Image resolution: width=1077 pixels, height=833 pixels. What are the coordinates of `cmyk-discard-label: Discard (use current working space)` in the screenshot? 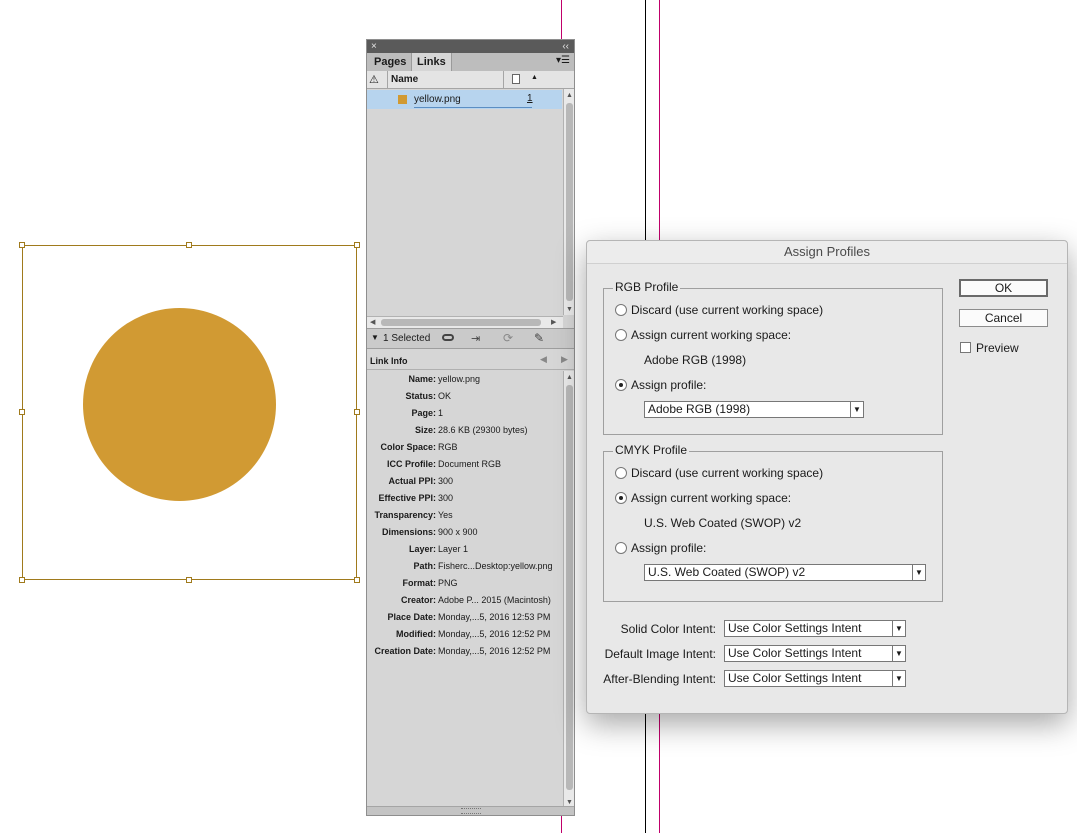 It's located at (727, 473).